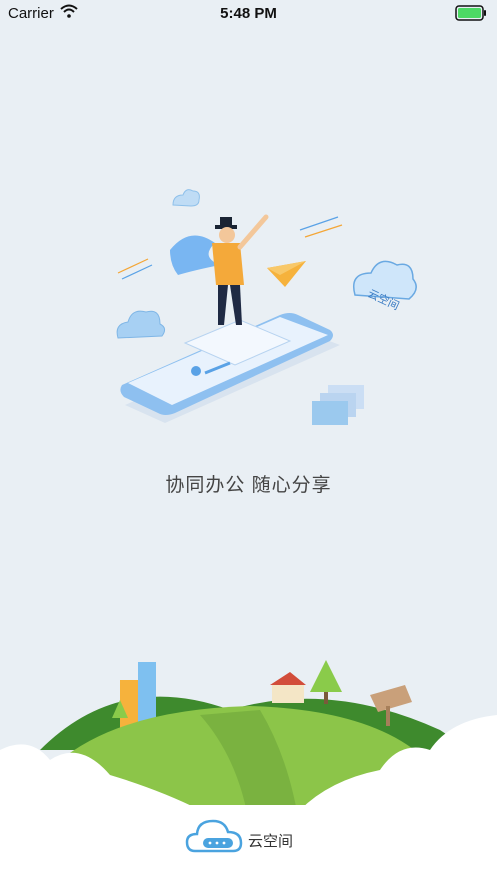 The width and height of the screenshot is (497, 883). Describe the element at coordinates (338, 405) in the screenshot. I see `floating-cards` at that location.